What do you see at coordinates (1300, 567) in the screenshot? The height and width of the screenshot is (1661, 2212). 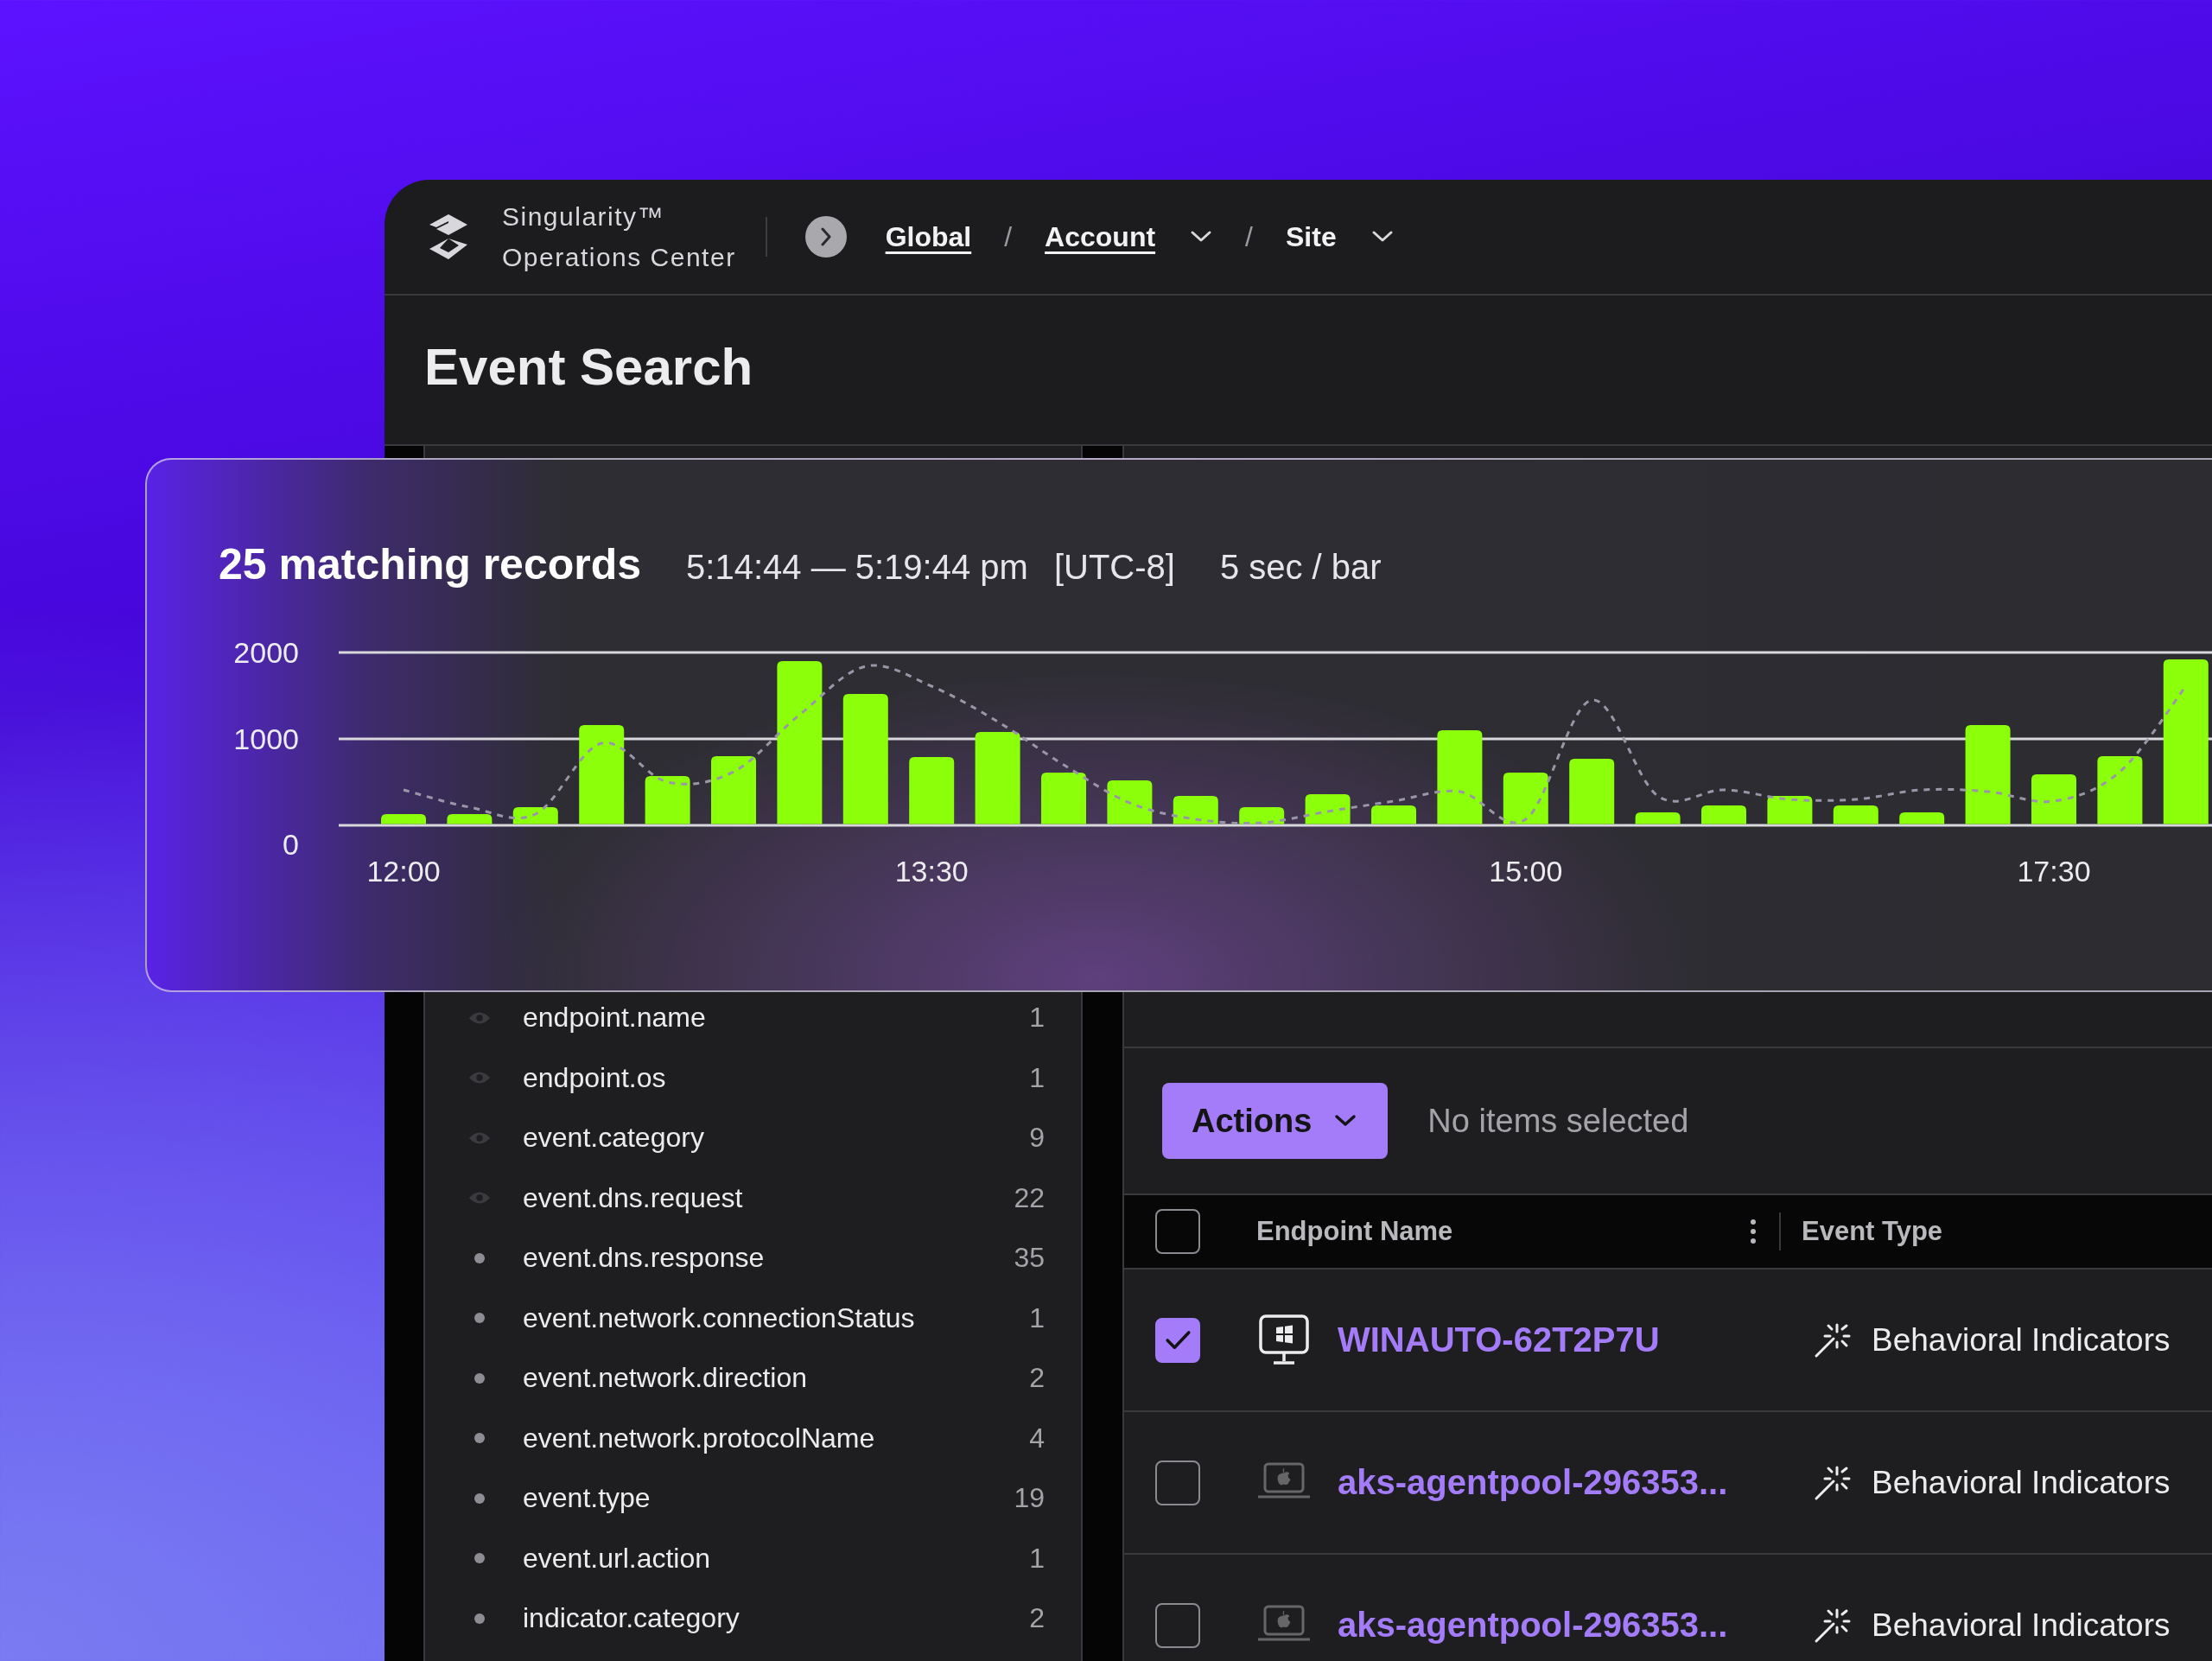 I see `bar-interval: 5 sec / bar` at bounding box center [1300, 567].